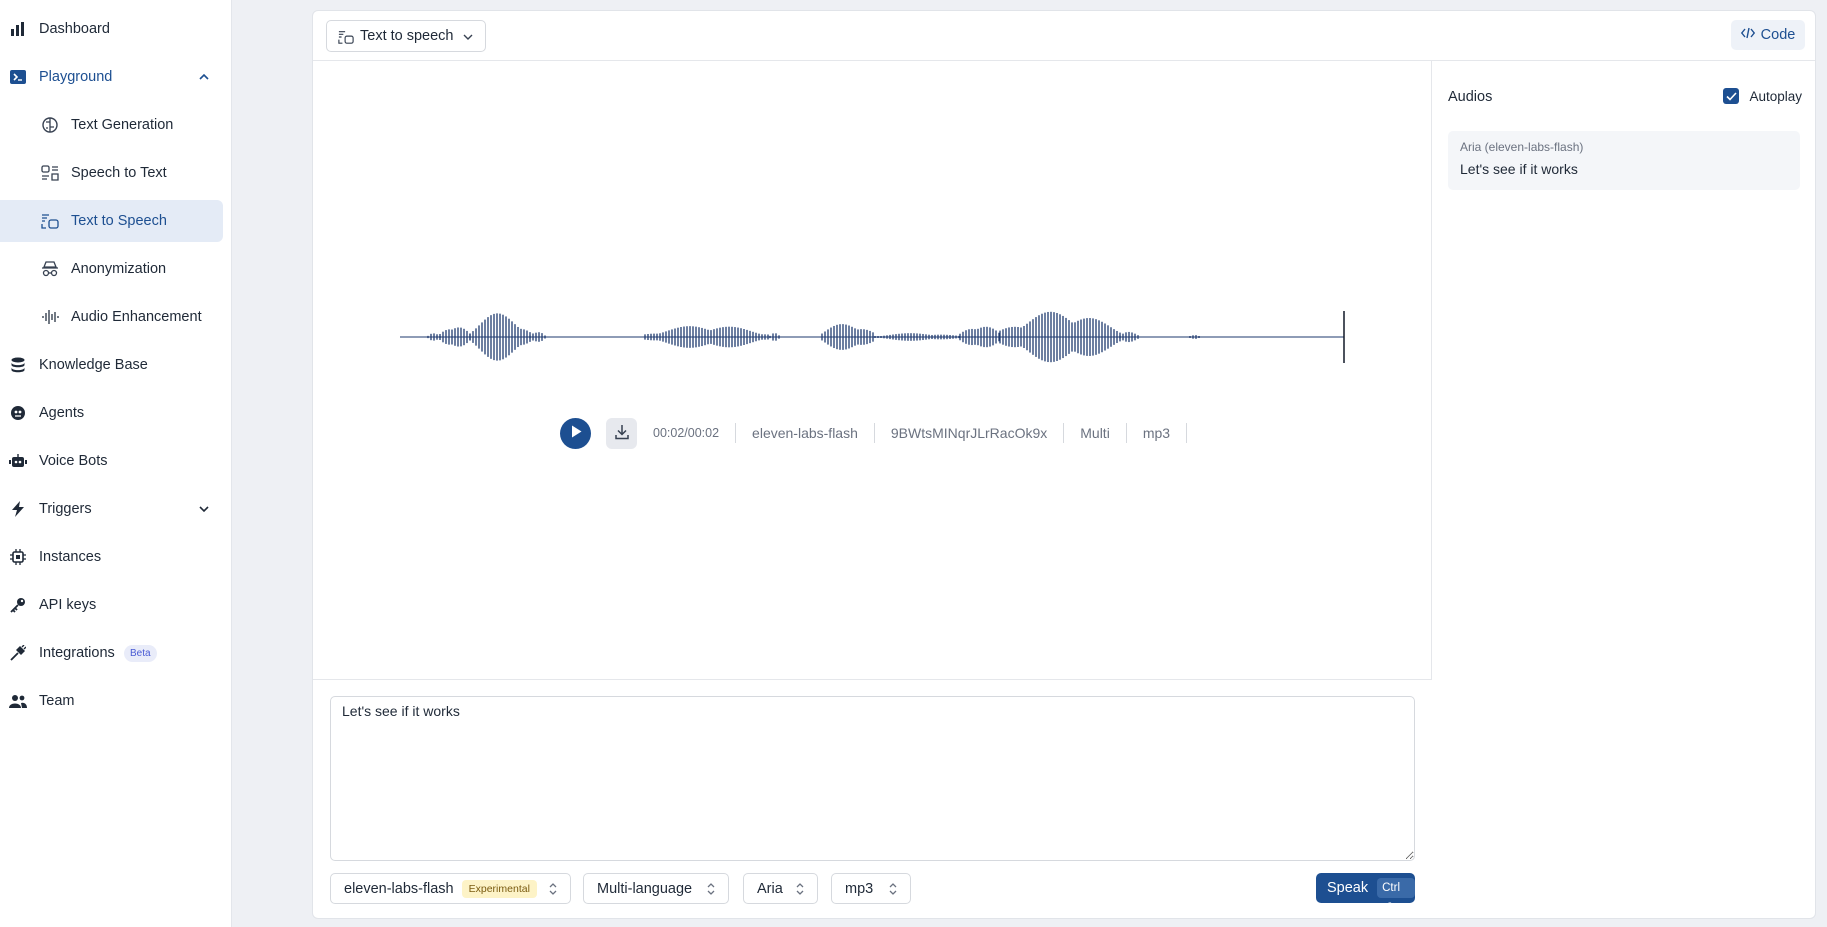 The width and height of the screenshot is (1827, 927). Describe the element at coordinates (805, 433) in the screenshot. I see `audio-model: eleven-labs-flash` at that location.